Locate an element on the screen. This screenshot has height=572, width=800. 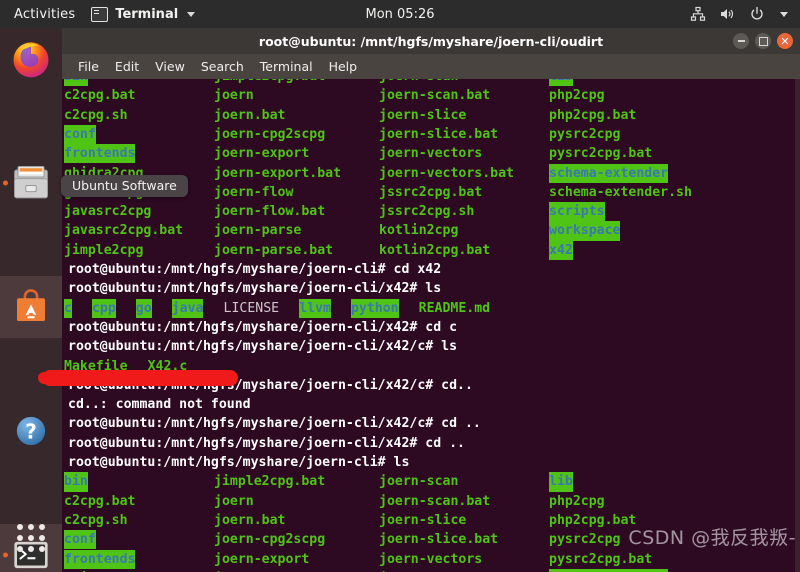
dock-item-ubuntu-software is located at coordinates (31, 307).